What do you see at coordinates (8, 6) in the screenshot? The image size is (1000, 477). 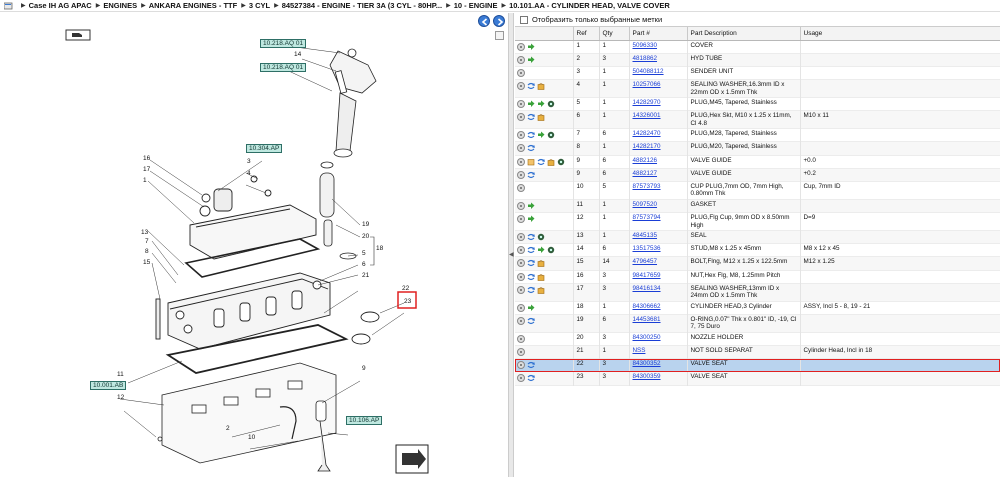 I see `home-icon` at bounding box center [8, 6].